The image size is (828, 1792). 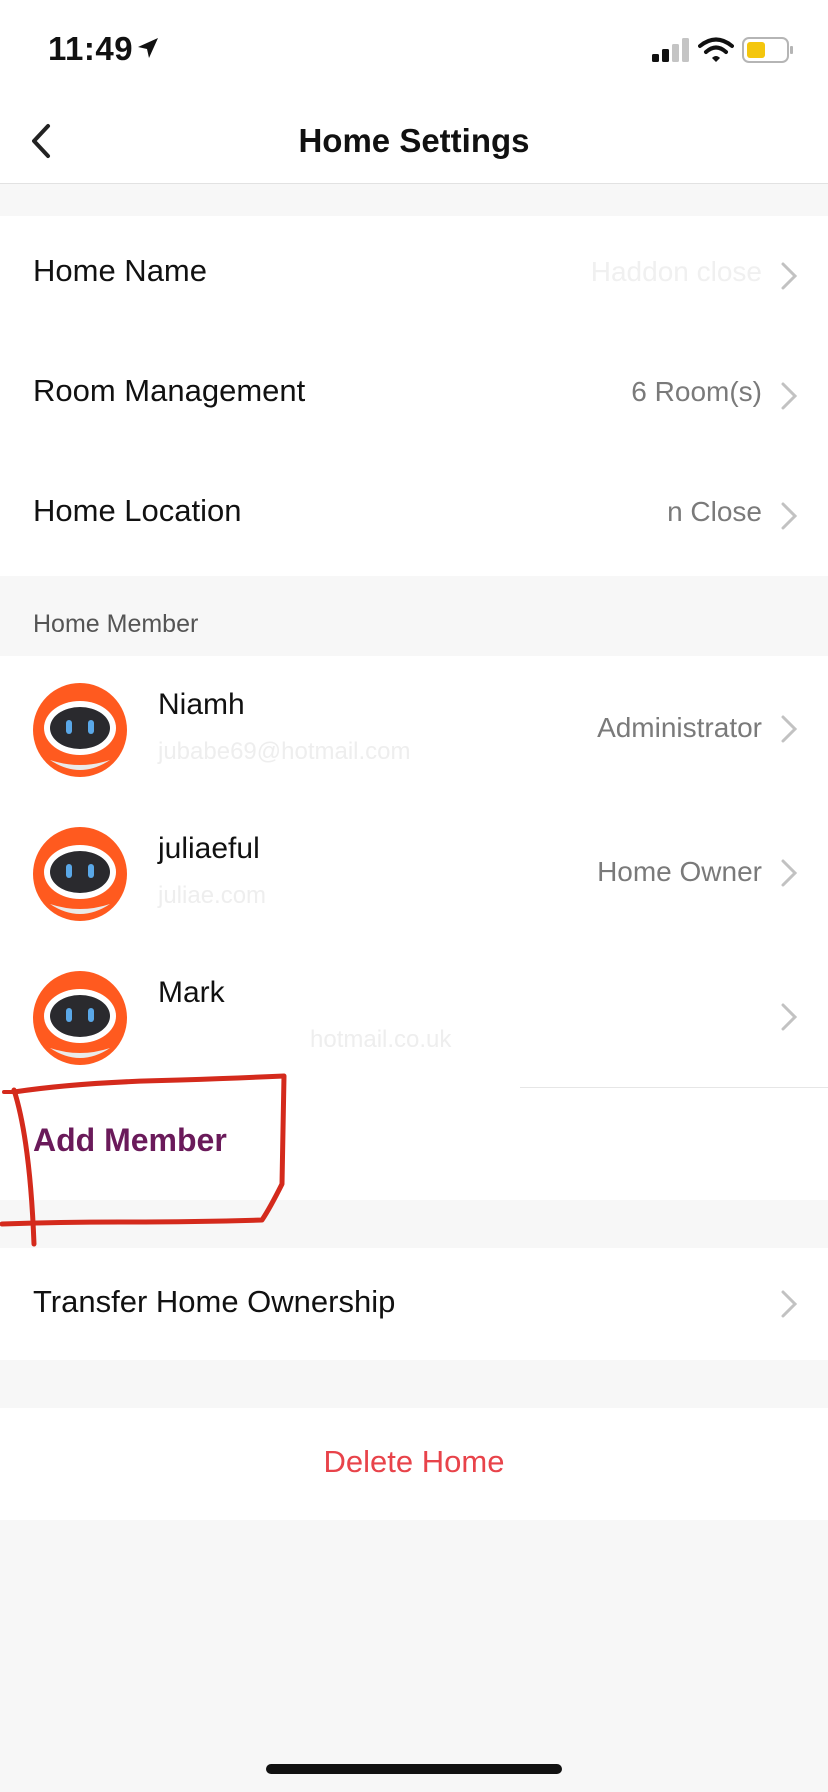 What do you see at coordinates (214, 1301) in the screenshot?
I see `transfer-ownership-label: Transfer Home Ownership` at bounding box center [214, 1301].